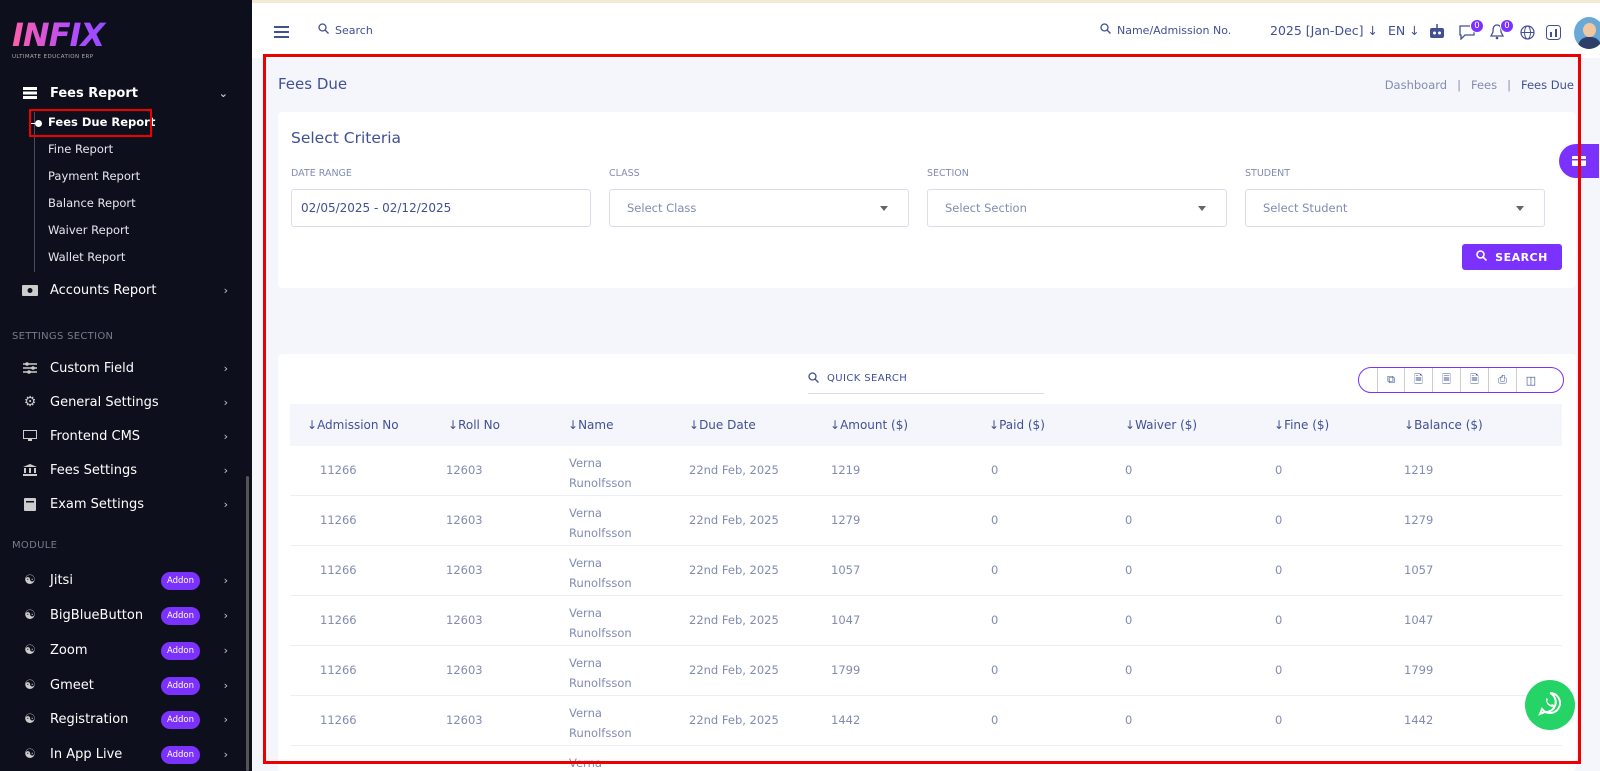 Image resolution: width=1600 pixels, height=771 pixels. What do you see at coordinates (247, 623) in the screenshot?
I see `sidebar-scrollbar` at bounding box center [247, 623].